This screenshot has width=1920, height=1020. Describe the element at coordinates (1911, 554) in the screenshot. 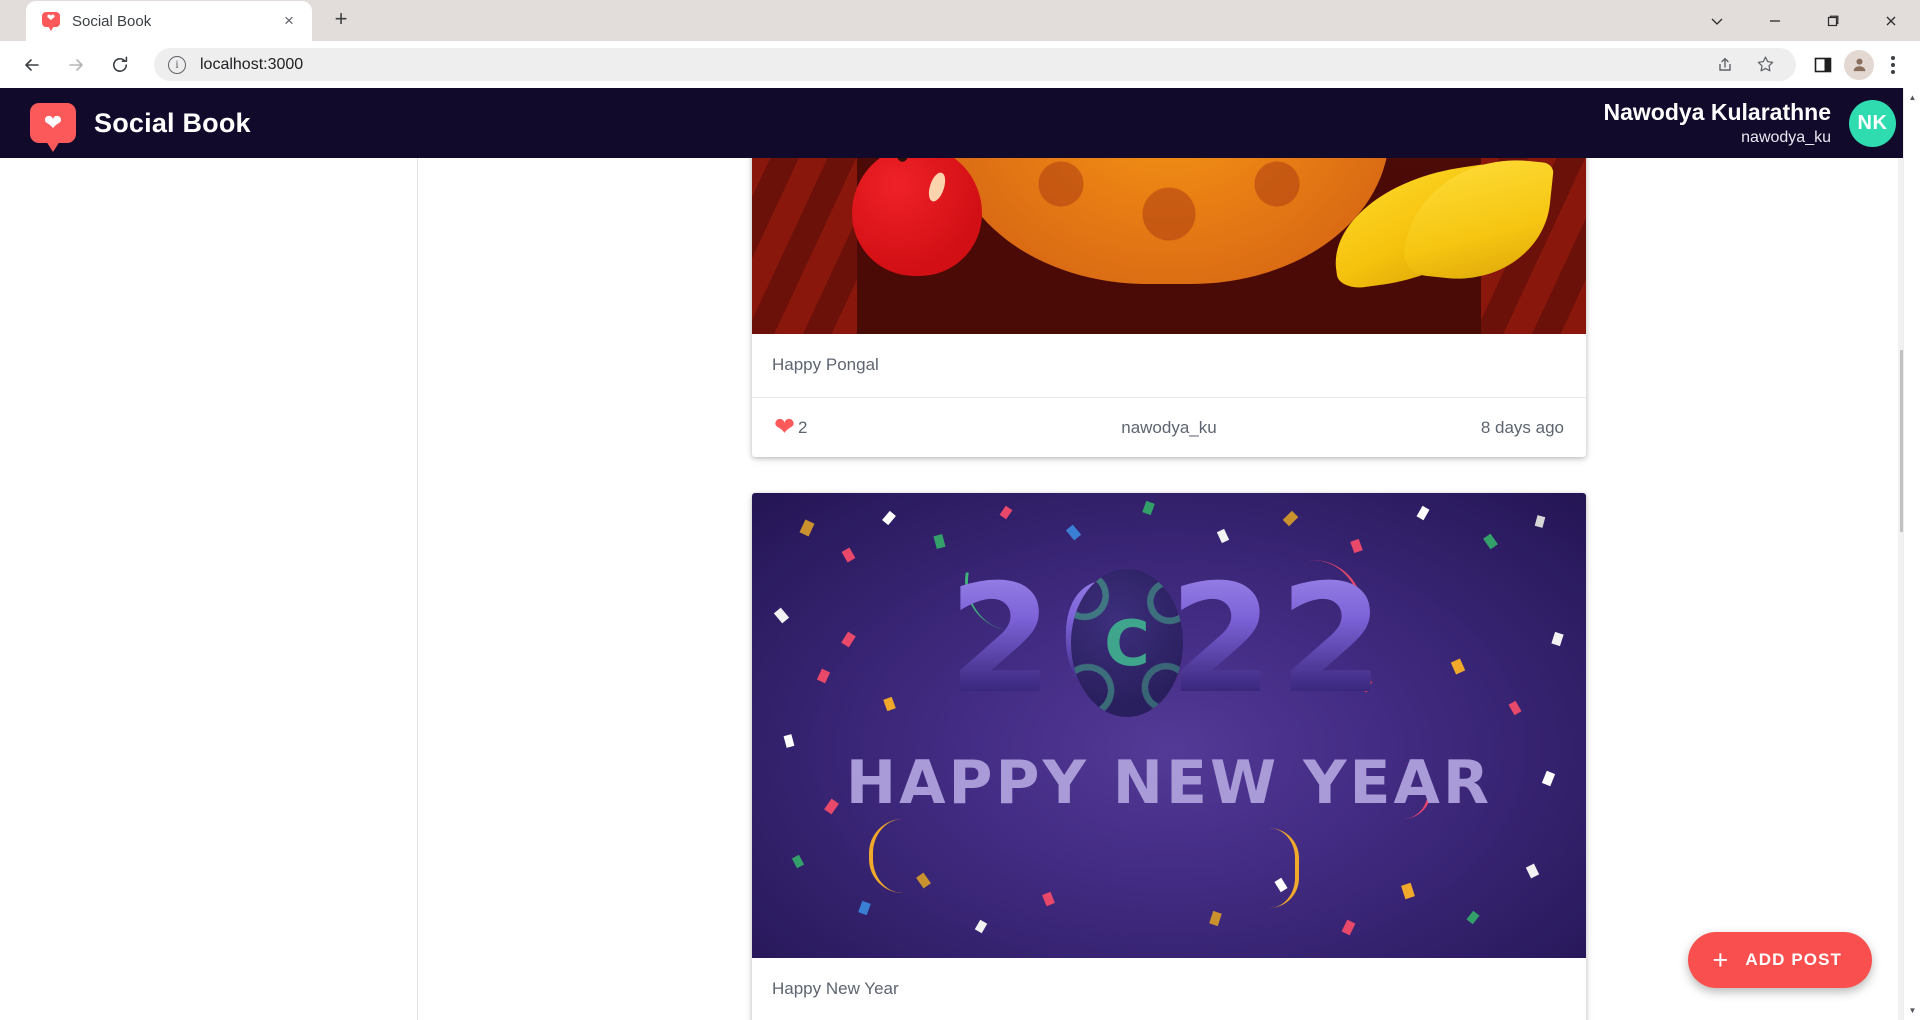

I see `page-scrollbar: ▲ ▼` at that location.